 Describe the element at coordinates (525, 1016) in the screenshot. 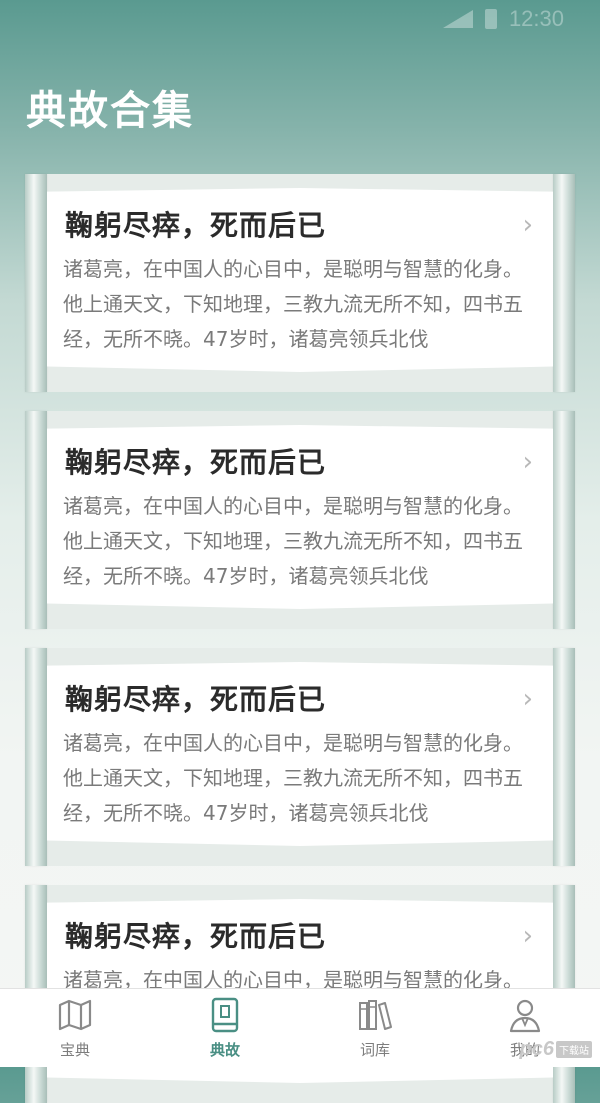

I see `user-icon` at that location.